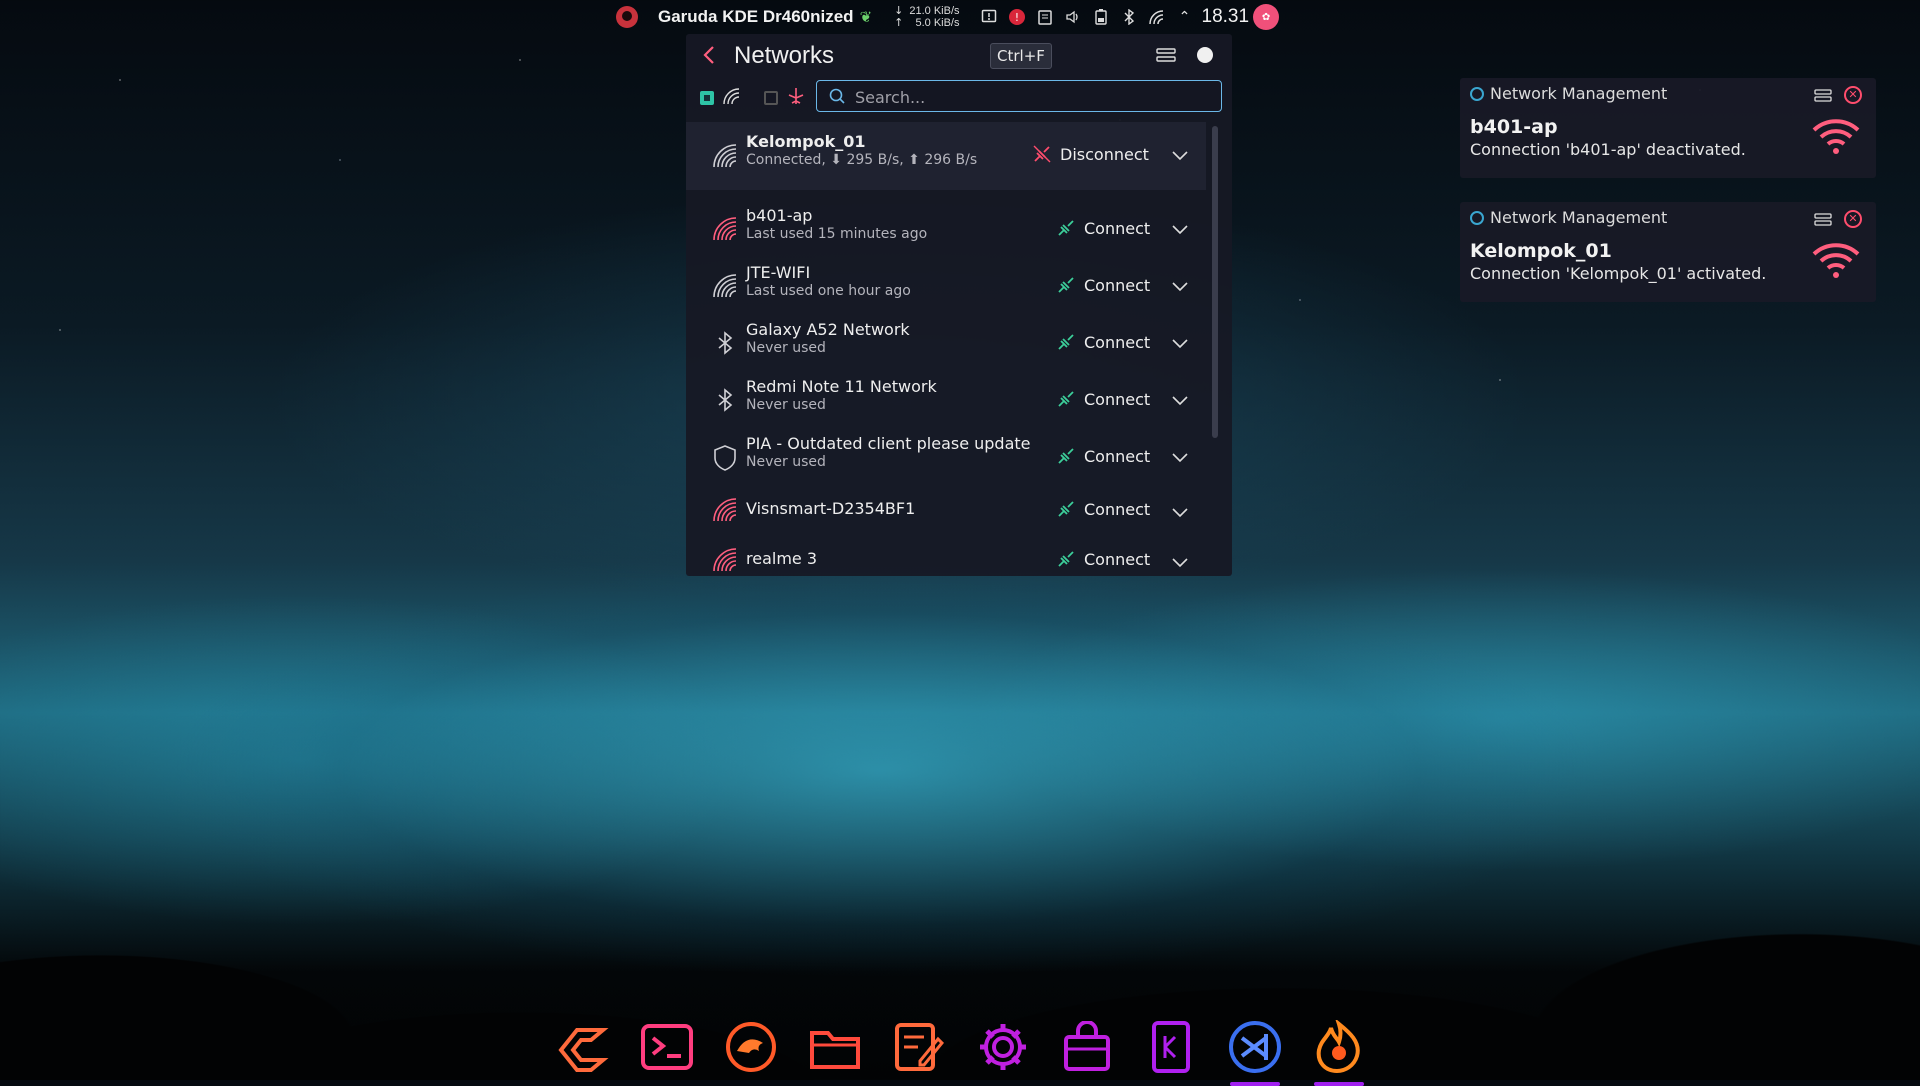 Image resolution: width=1920 pixels, height=1086 pixels. What do you see at coordinates (989, 17) in the screenshot?
I see `notifications-icon` at bounding box center [989, 17].